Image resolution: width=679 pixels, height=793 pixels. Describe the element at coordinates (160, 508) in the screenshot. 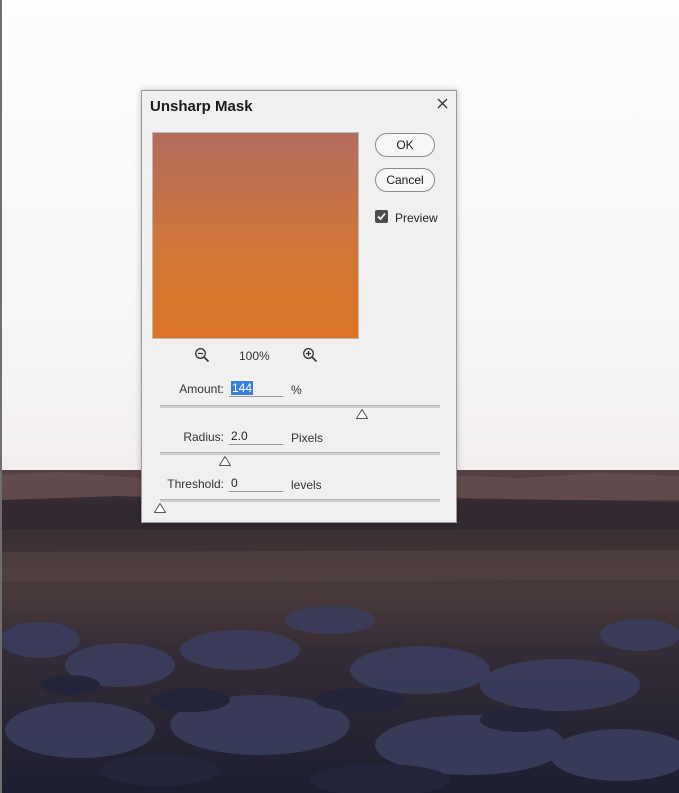

I see `threshold-slider-thumb` at that location.